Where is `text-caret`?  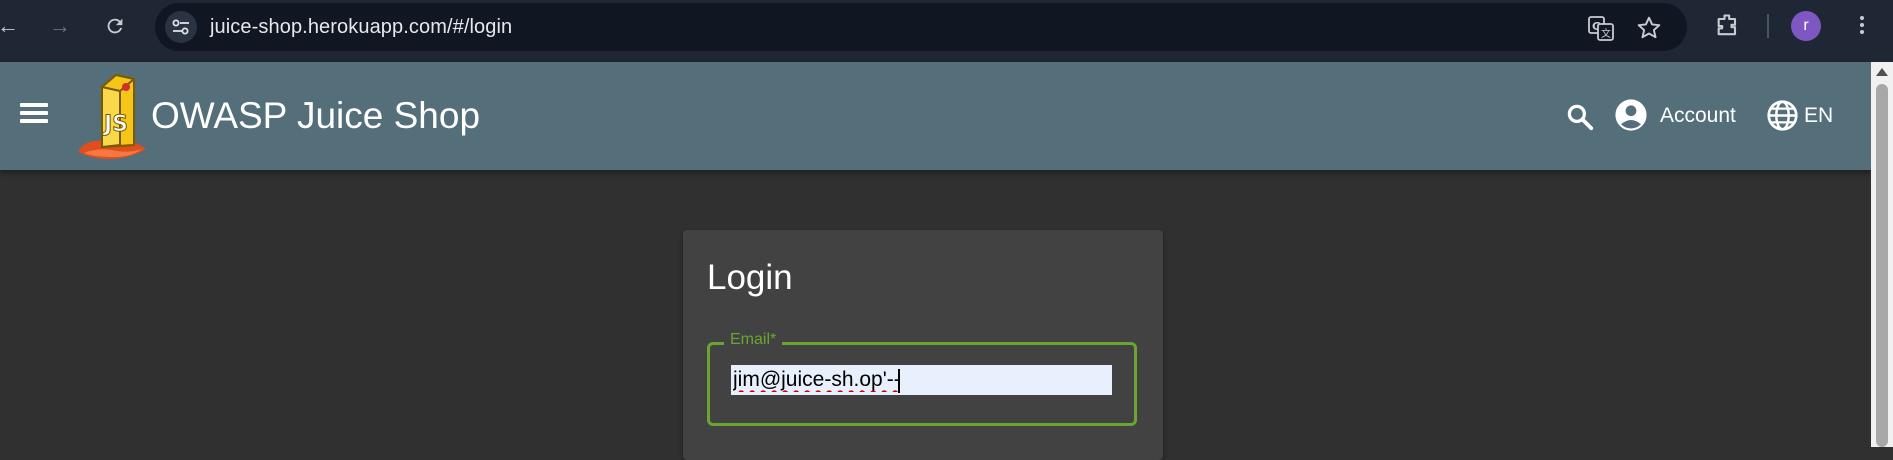 text-caret is located at coordinates (899, 381).